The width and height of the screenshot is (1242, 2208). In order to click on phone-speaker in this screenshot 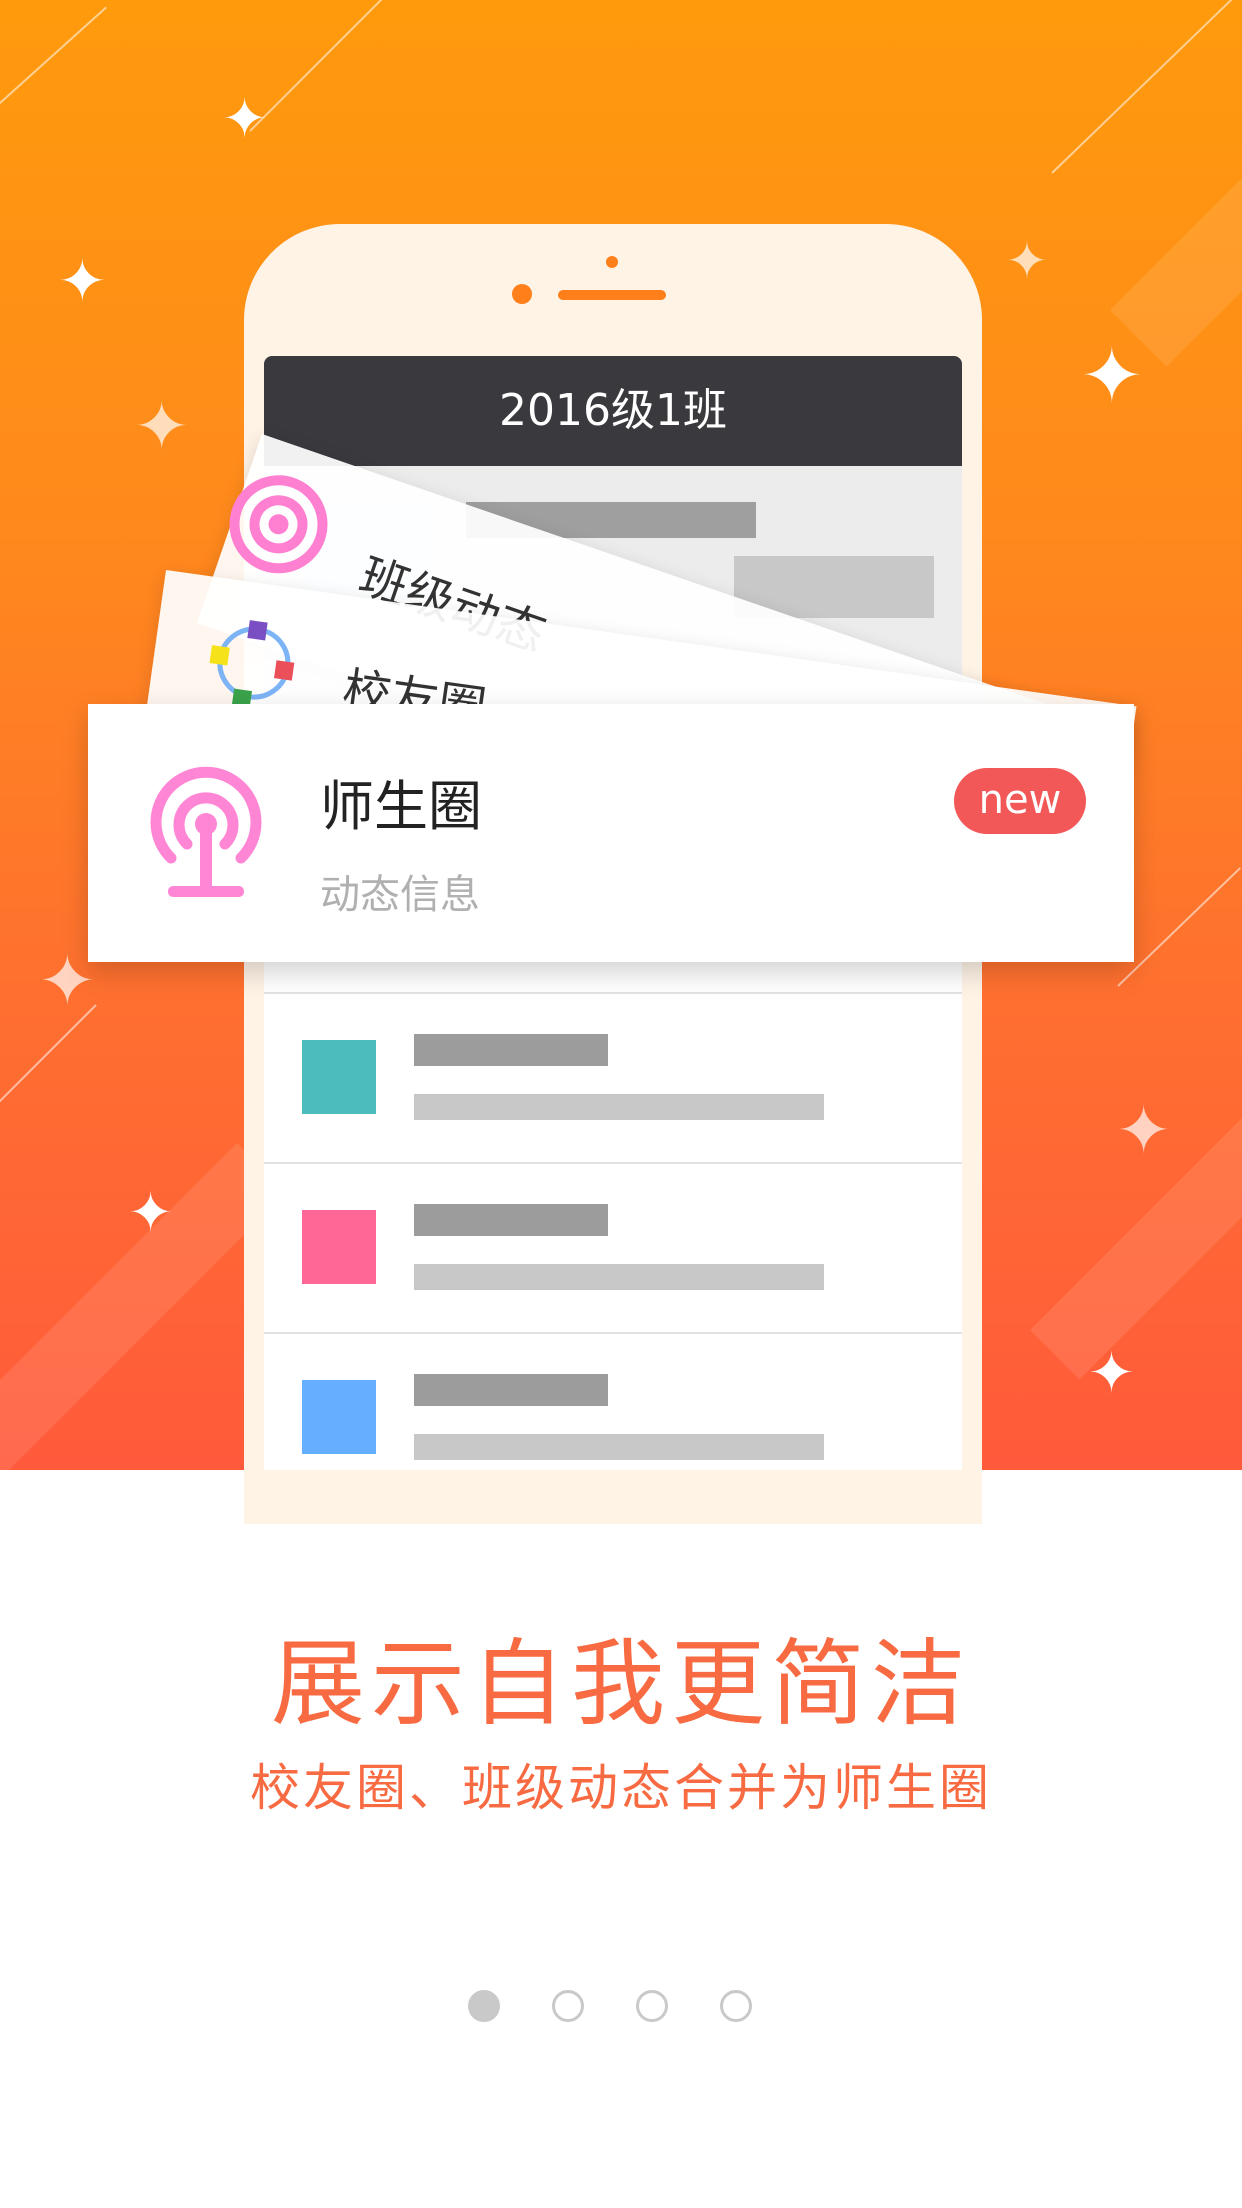, I will do `click(612, 295)`.